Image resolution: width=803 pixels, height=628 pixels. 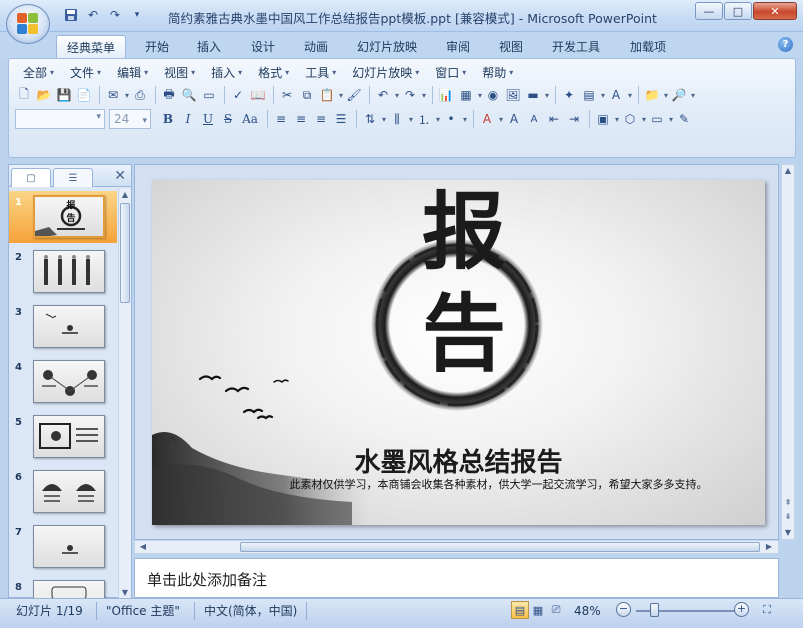 What do you see at coordinates (321, 119) in the screenshot?
I see `align-right-icon: ≡` at bounding box center [321, 119].